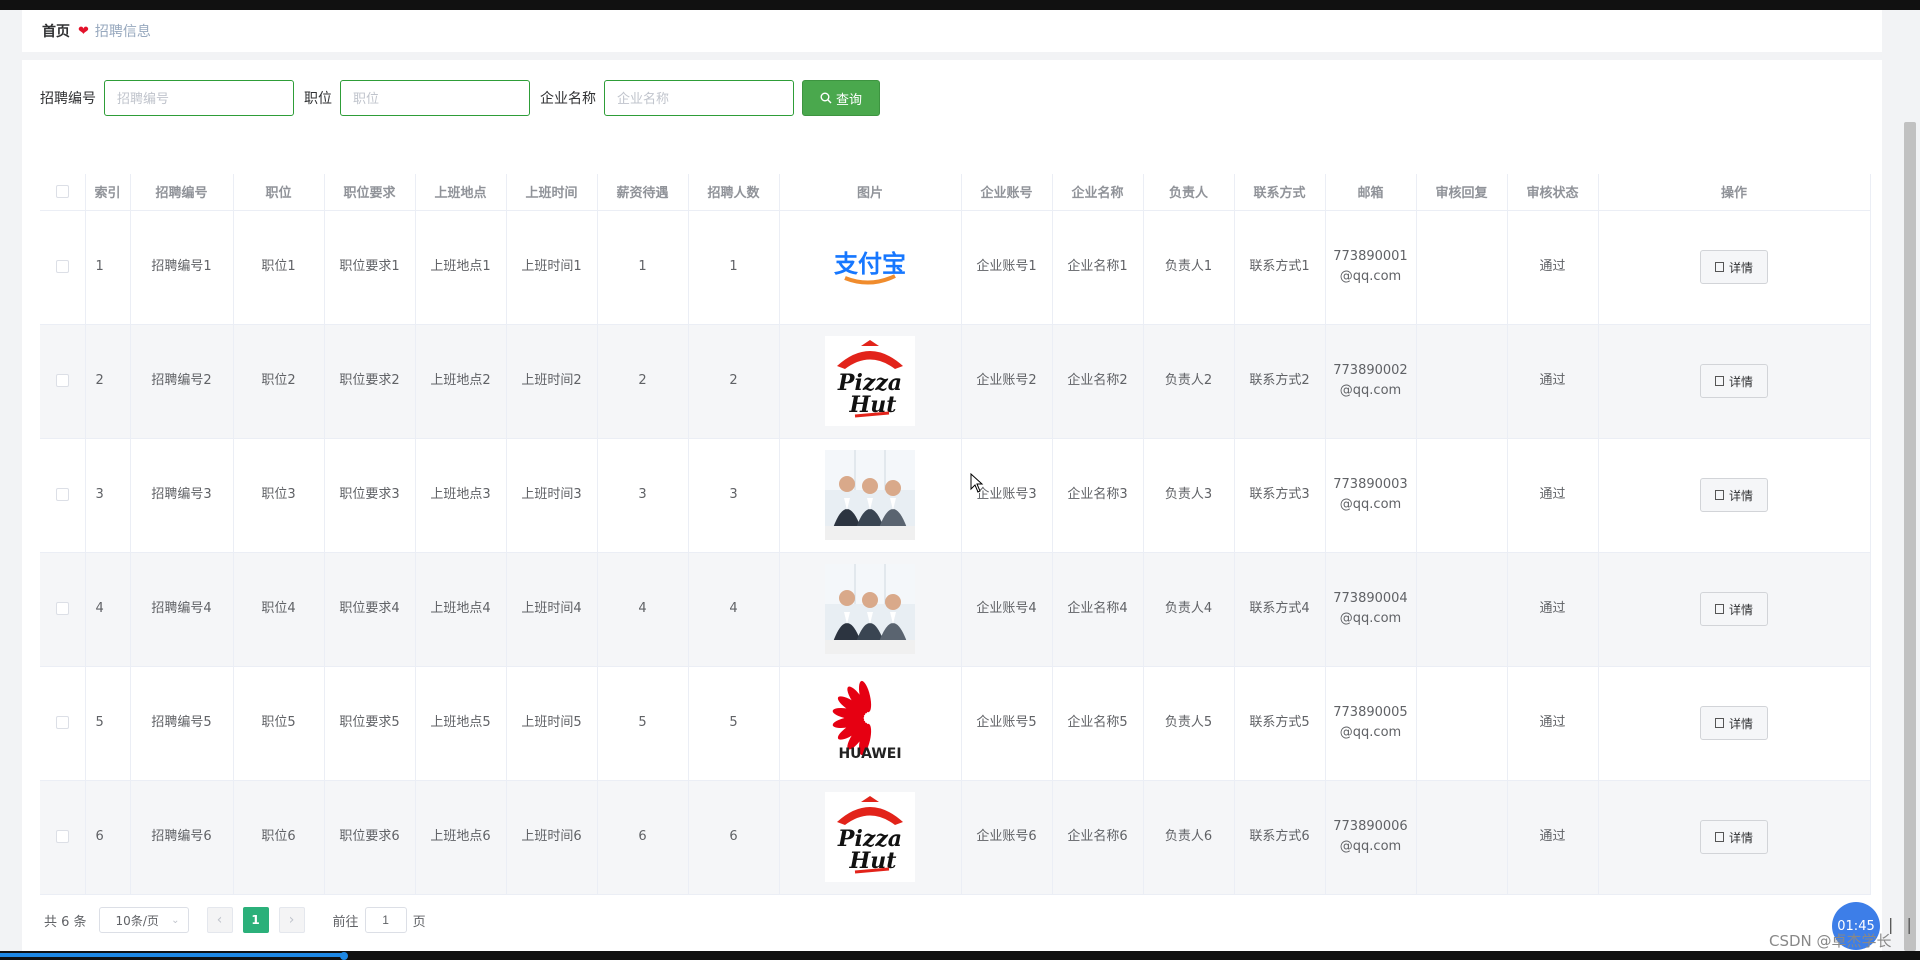  What do you see at coordinates (1189, 723) in the screenshot?
I see `manager-cell: 负责人5` at bounding box center [1189, 723].